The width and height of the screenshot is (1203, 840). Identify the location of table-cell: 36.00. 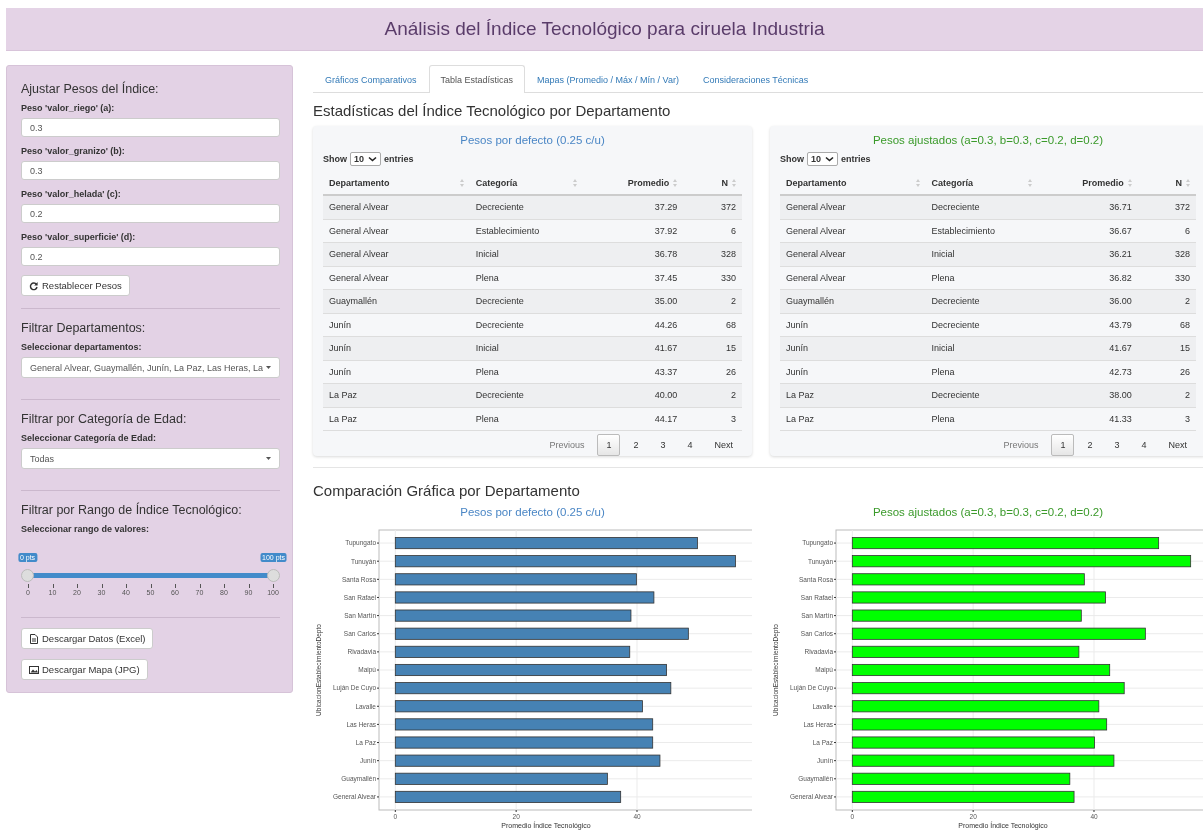
(1087, 301).